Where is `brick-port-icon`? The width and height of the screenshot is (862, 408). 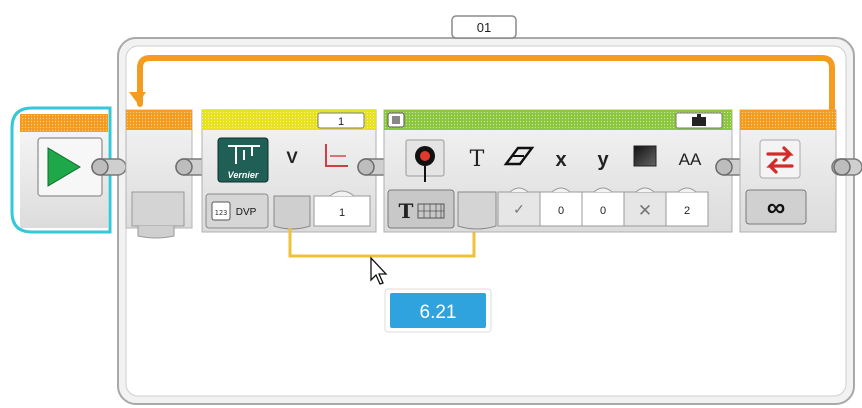 brick-port-icon is located at coordinates (699, 120).